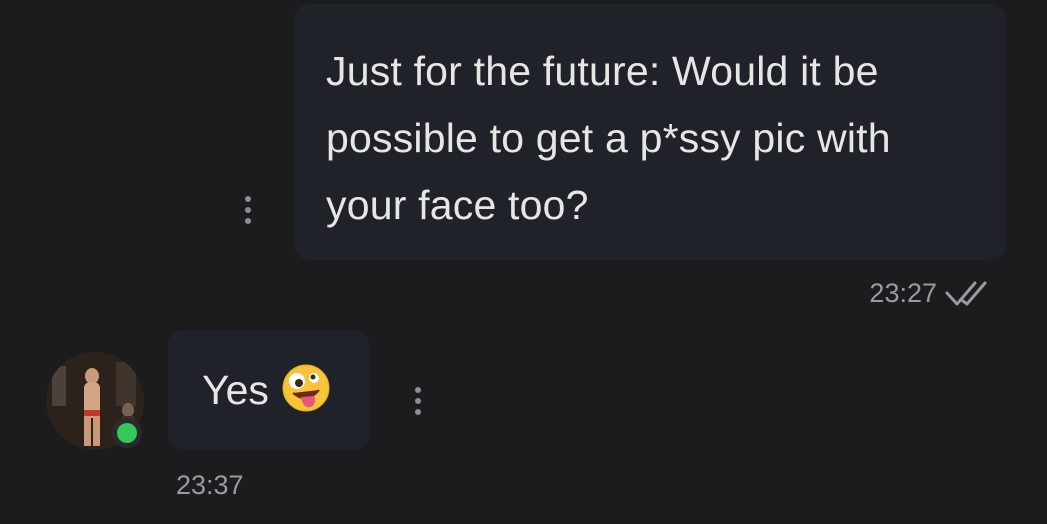 The image size is (1047, 524). Describe the element at coordinates (903, 293) in the screenshot. I see `outgoing-timestamp: 23:27` at that location.